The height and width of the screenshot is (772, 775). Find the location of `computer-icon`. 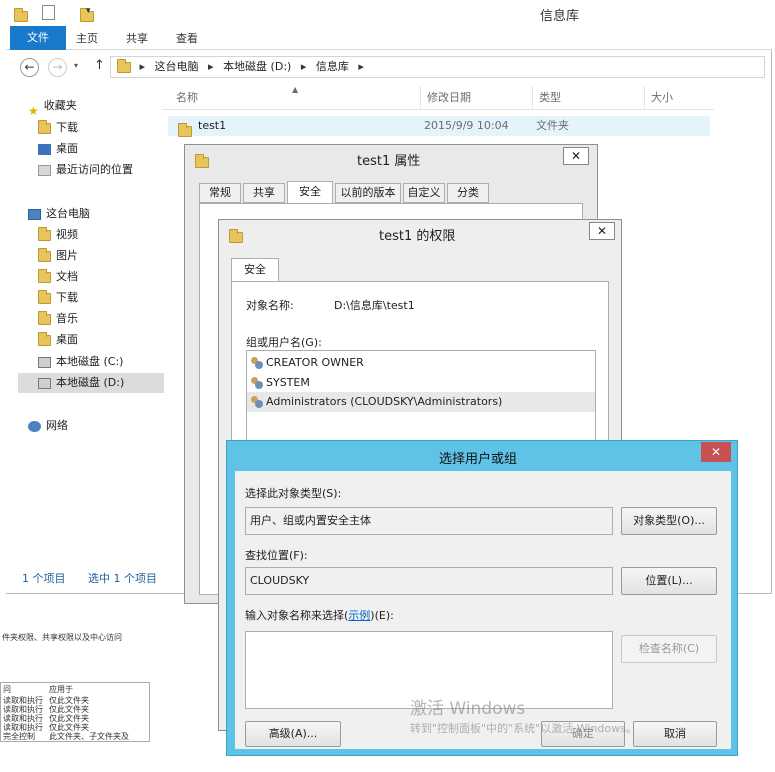

computer-icon is located at coordinates (34, 214).